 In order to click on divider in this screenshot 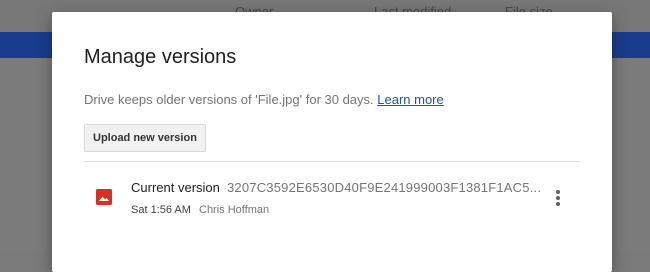, I will do `click(332, 161)`.